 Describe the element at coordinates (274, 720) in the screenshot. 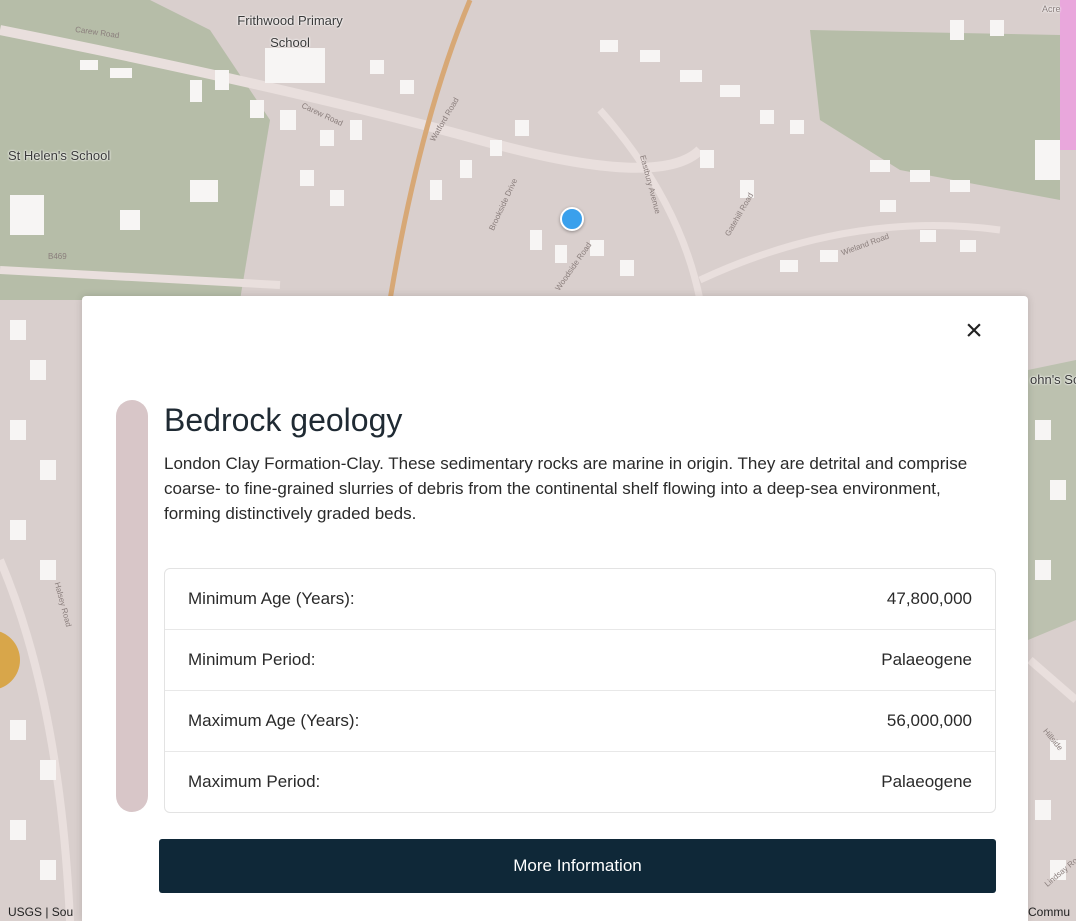

I see `property-label: Maximum Age (Years):` at that location.